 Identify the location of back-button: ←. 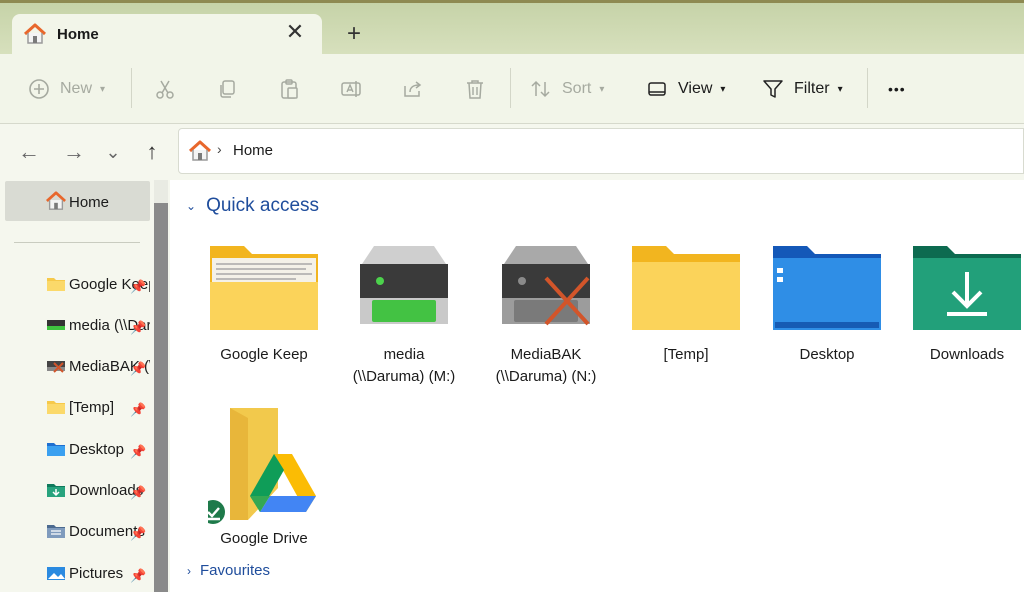
(29, 153).